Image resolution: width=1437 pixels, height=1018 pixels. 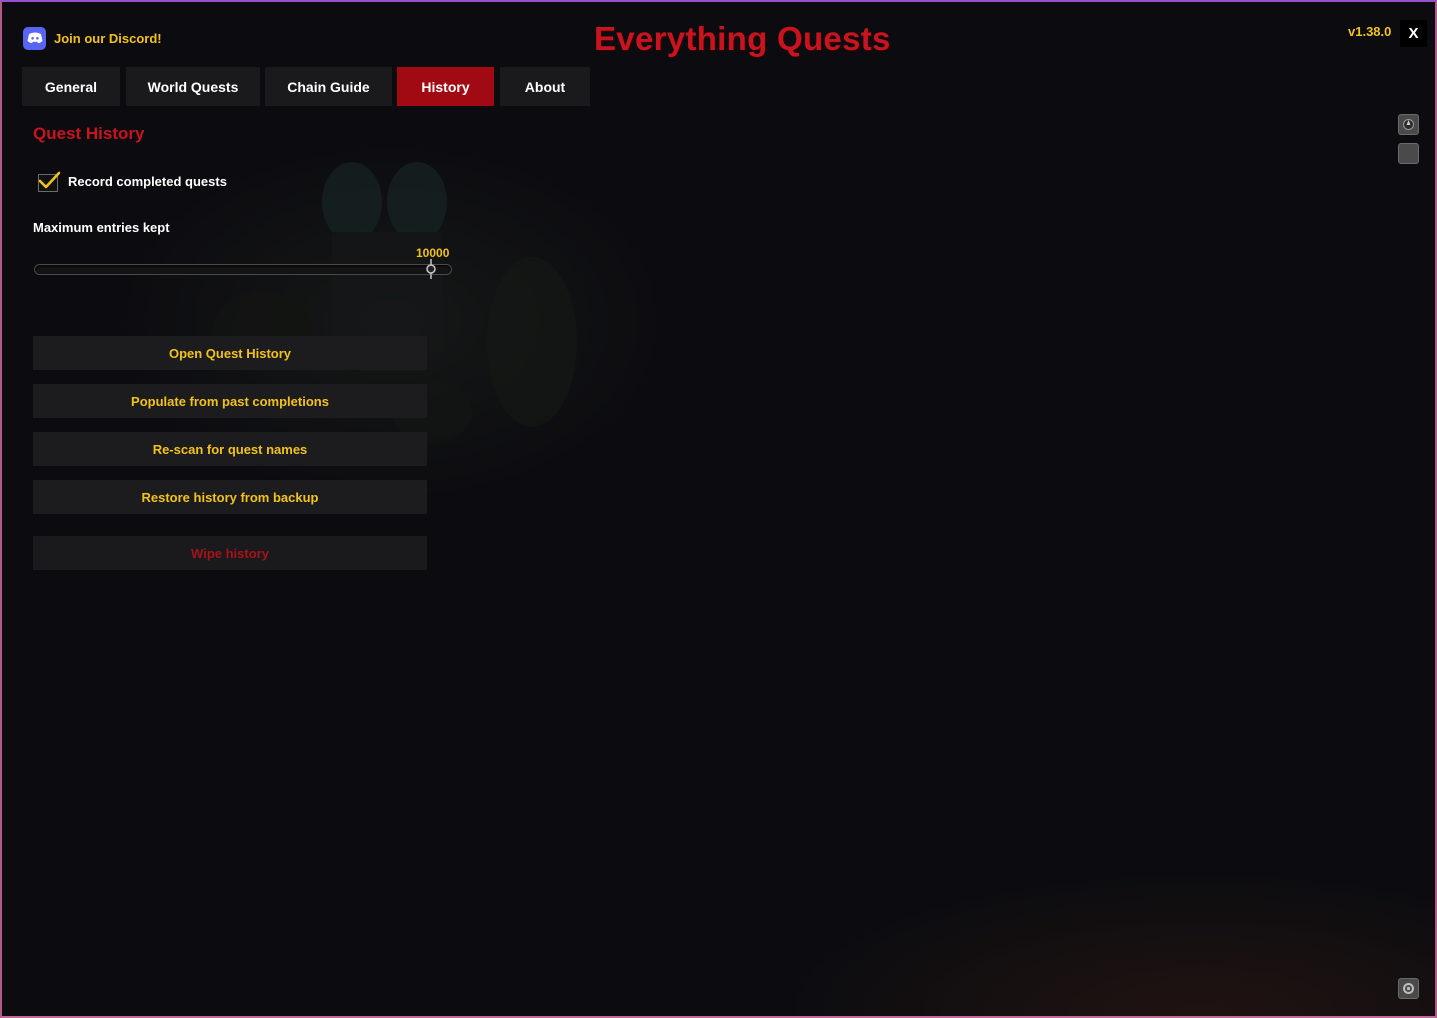 I want to click on slider-thumb, so click(x=431, y=269).